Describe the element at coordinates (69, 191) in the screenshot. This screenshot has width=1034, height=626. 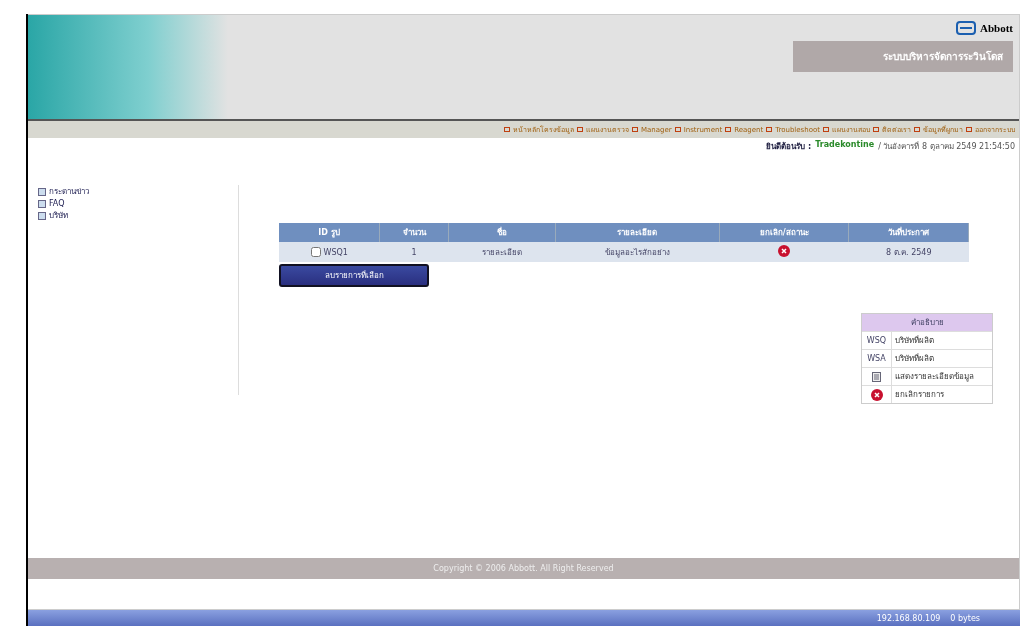
I see `sidebar-link: กระดานข่าว` at that location.